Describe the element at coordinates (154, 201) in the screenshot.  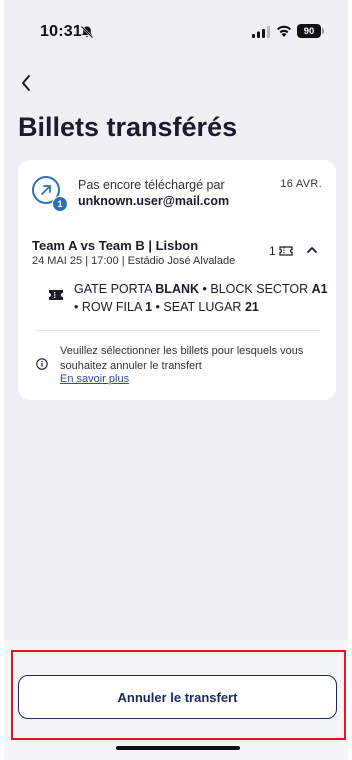
I see `recipient-email: unknown.user@mail.com` at that location.